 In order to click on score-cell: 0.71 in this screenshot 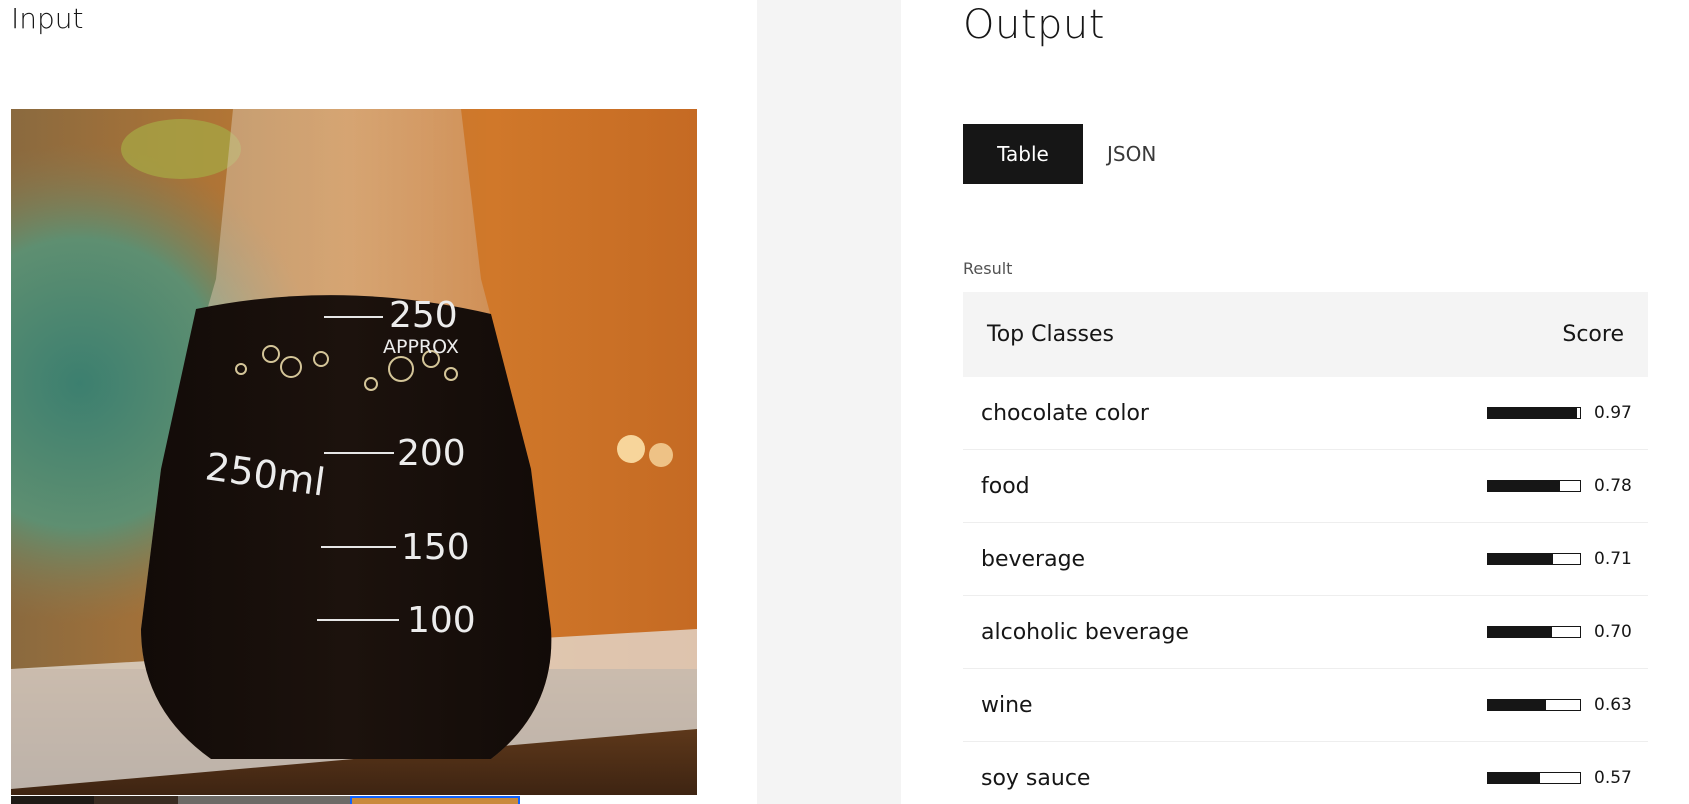, I will do `click(1560, 559)`.